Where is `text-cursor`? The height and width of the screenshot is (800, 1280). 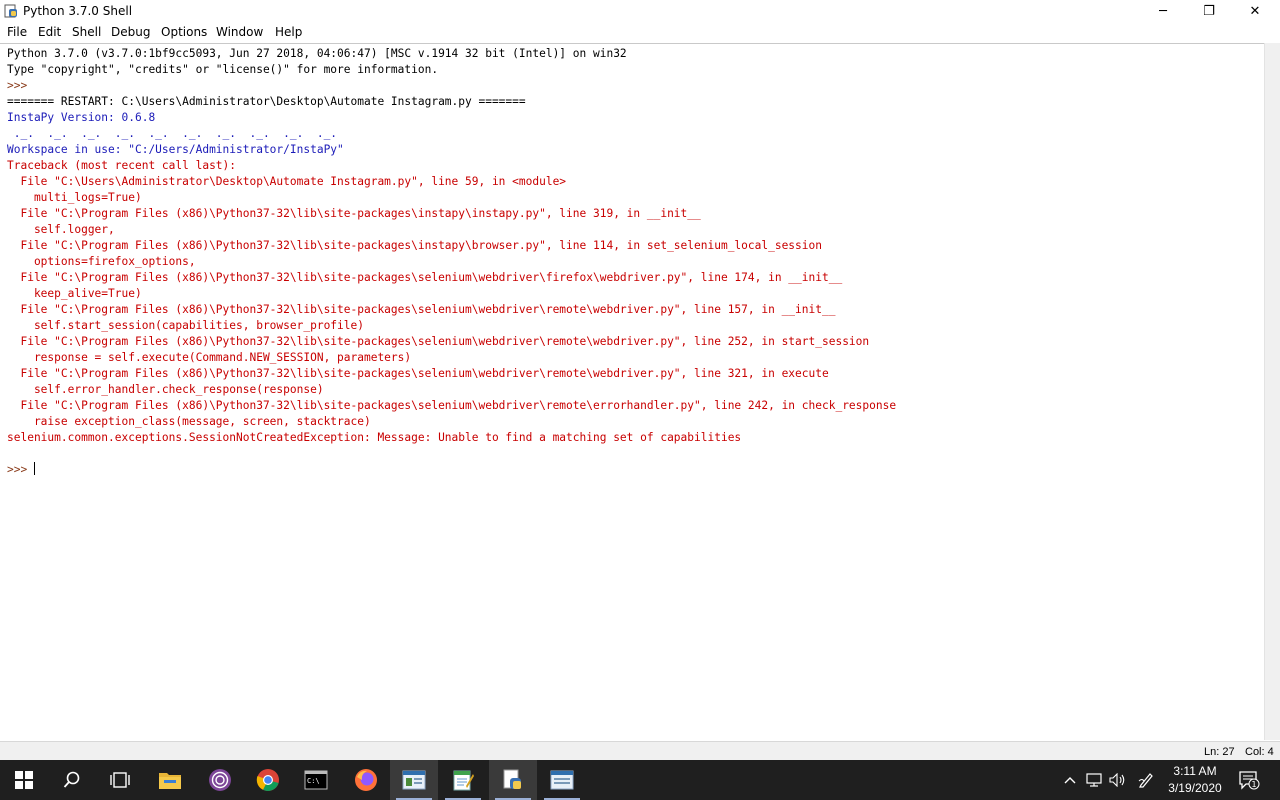
text-cursor is located at coordinates (34, 468).